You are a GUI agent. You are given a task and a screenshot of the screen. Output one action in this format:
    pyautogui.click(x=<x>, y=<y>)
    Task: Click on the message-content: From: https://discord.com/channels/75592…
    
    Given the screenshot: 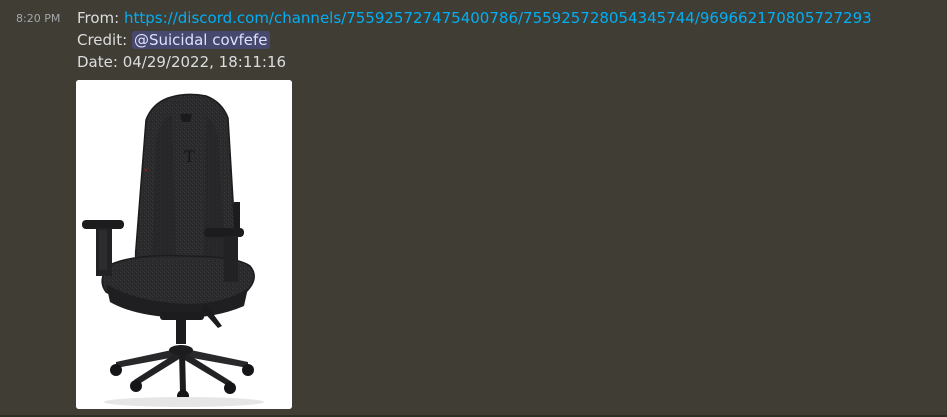 What is the action you would take?
    pyautogui.click(x=507, y=40)
    